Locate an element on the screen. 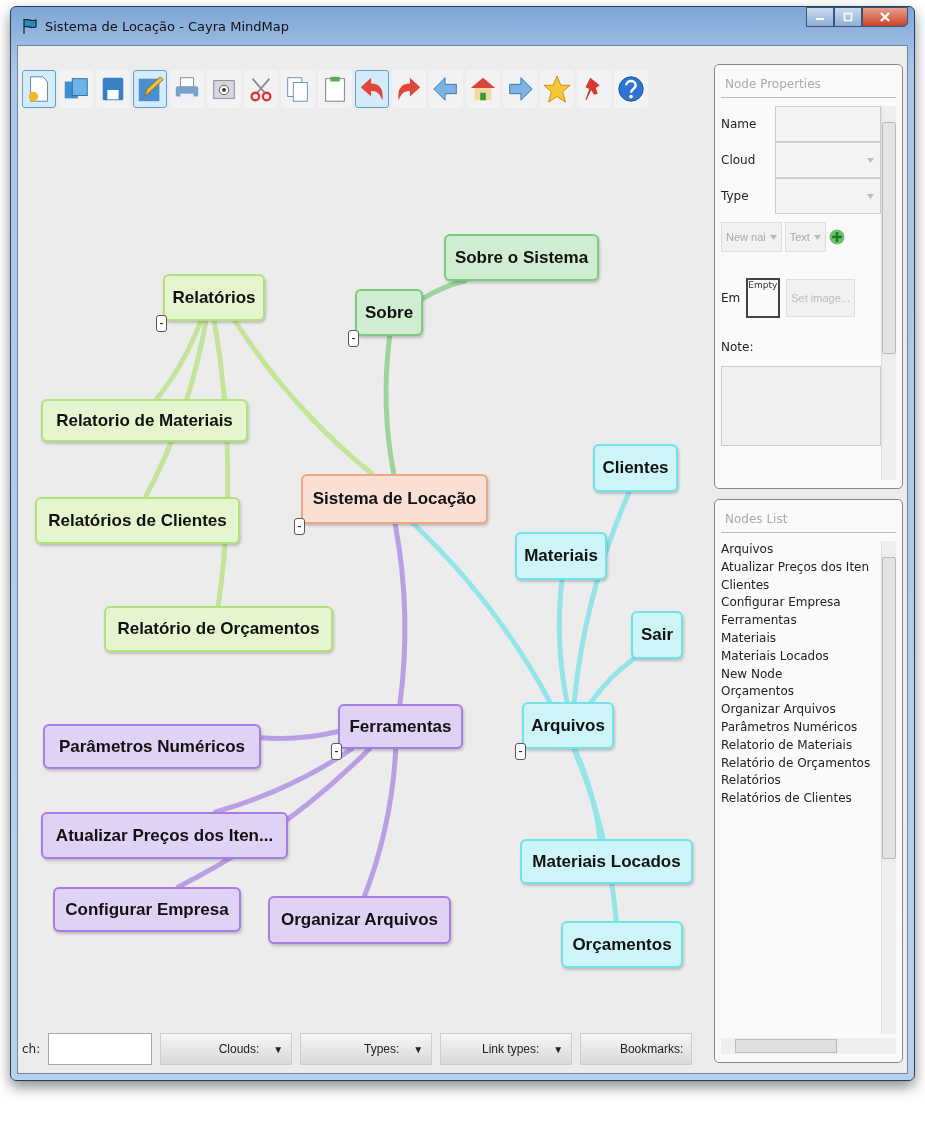 This screenshot has height=1131, width=925. mindmap-node: Relatórios is located at coordinates (214, 297).